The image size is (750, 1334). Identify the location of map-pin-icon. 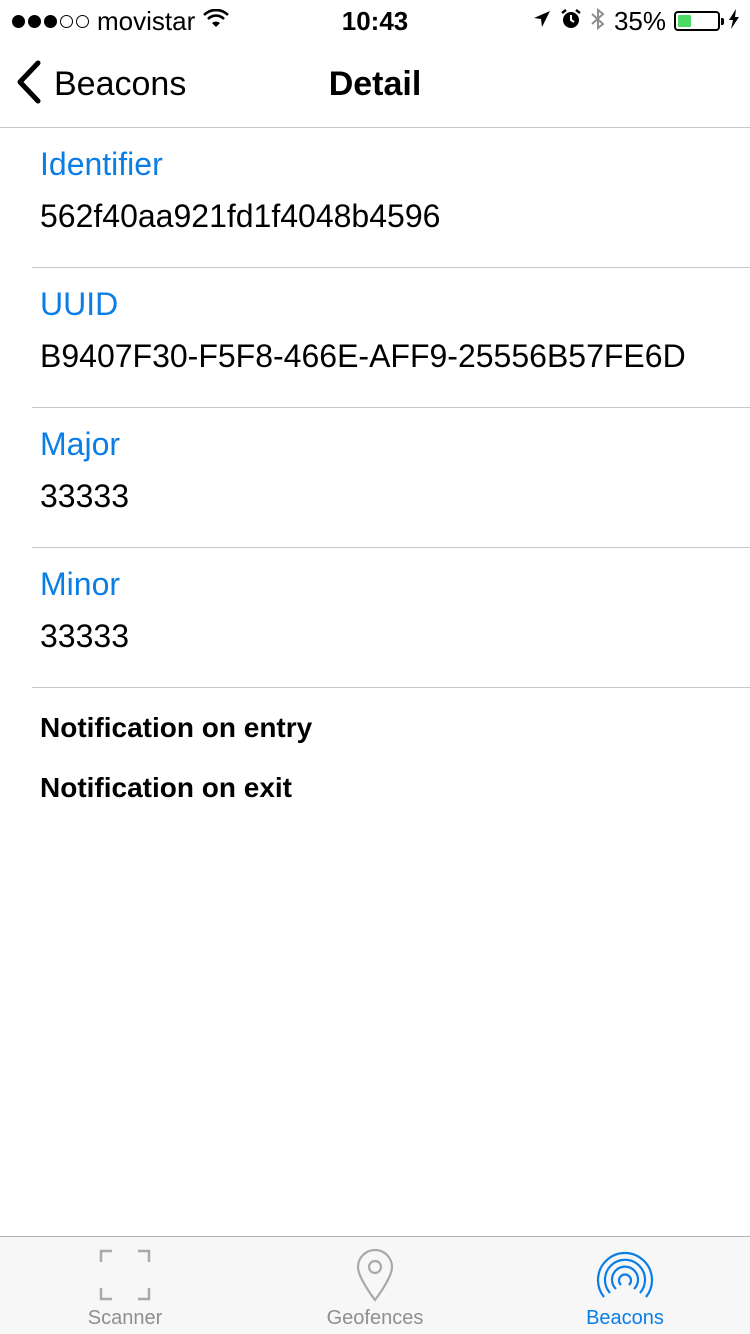
(375, 1275).